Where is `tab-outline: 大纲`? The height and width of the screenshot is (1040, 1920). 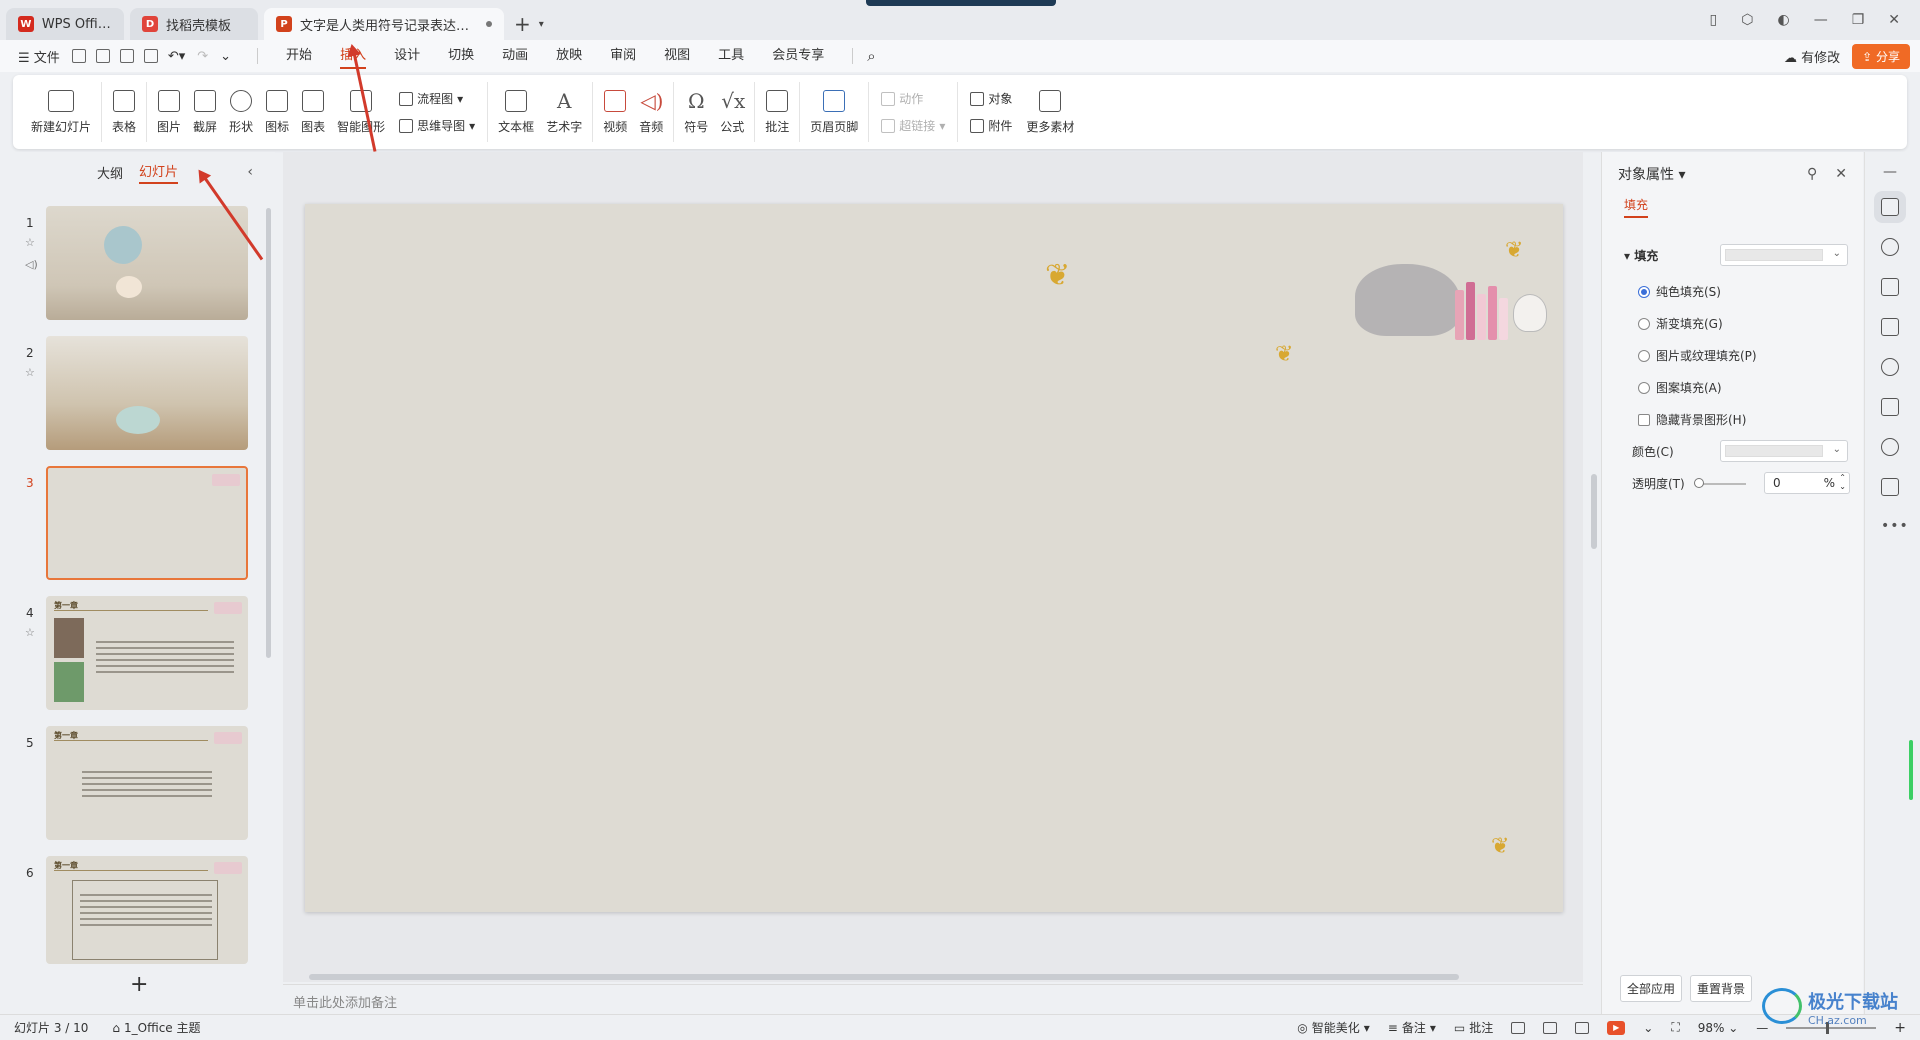
tab-outline: 大纲 is located at coordinates (110, 172).